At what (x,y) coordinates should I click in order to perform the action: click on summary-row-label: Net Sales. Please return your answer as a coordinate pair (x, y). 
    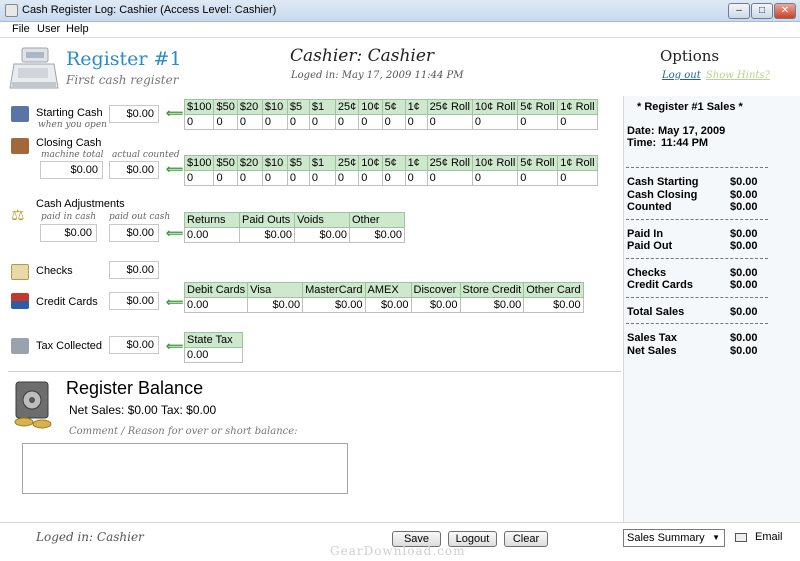
    Looking at the image, I should click on (652, 350).